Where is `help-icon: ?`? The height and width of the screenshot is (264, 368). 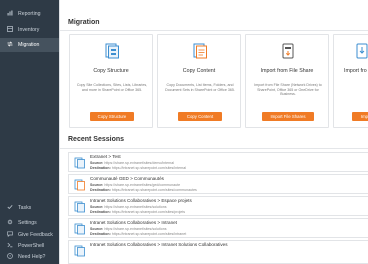
help-icon: ? is located at coordinates (9, 257).